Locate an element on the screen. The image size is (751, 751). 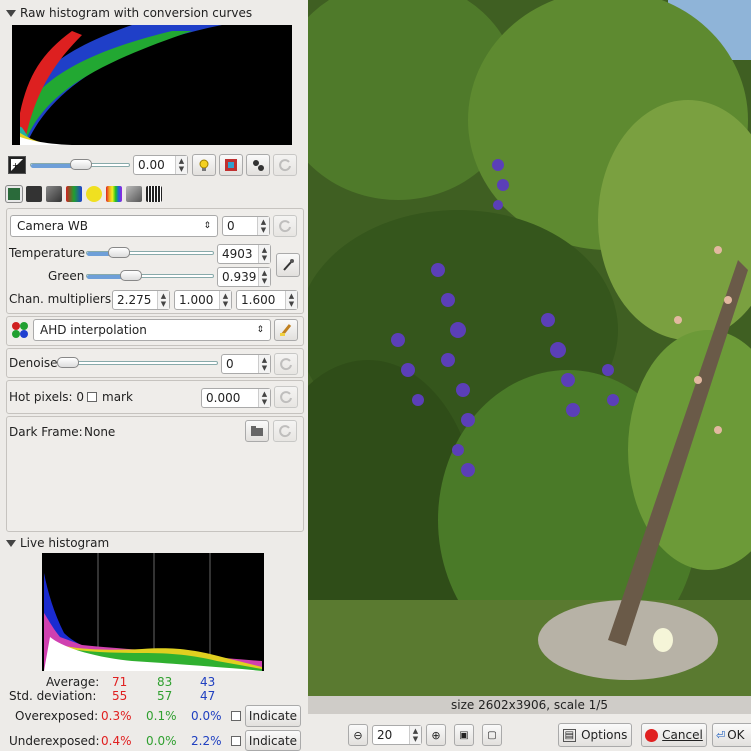
denoise-value: 0 is located at coordinates (230, 364).